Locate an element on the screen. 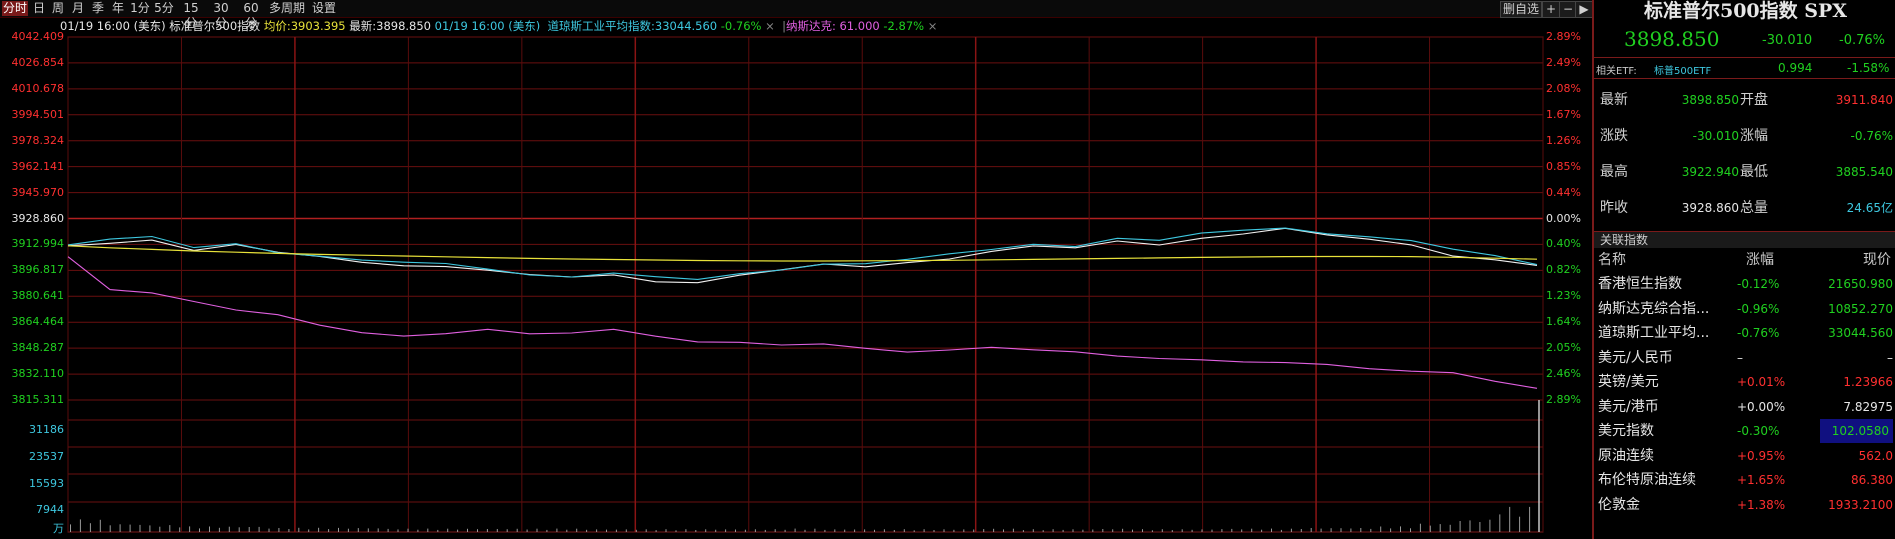 The height and width of the screenshot is (539, 1895). price-tick-label: 3945.970 is located at coordinates (38, 192).